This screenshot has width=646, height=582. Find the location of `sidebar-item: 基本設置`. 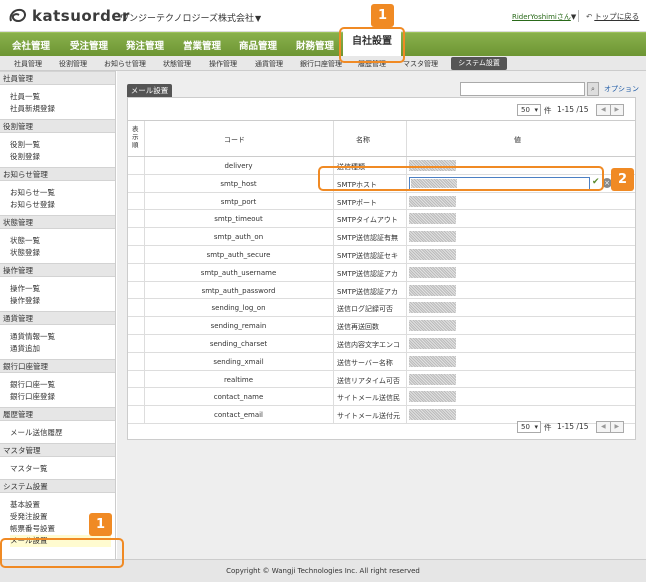

sidebar-item: 基本設置 is located at coordinates (62, 505).